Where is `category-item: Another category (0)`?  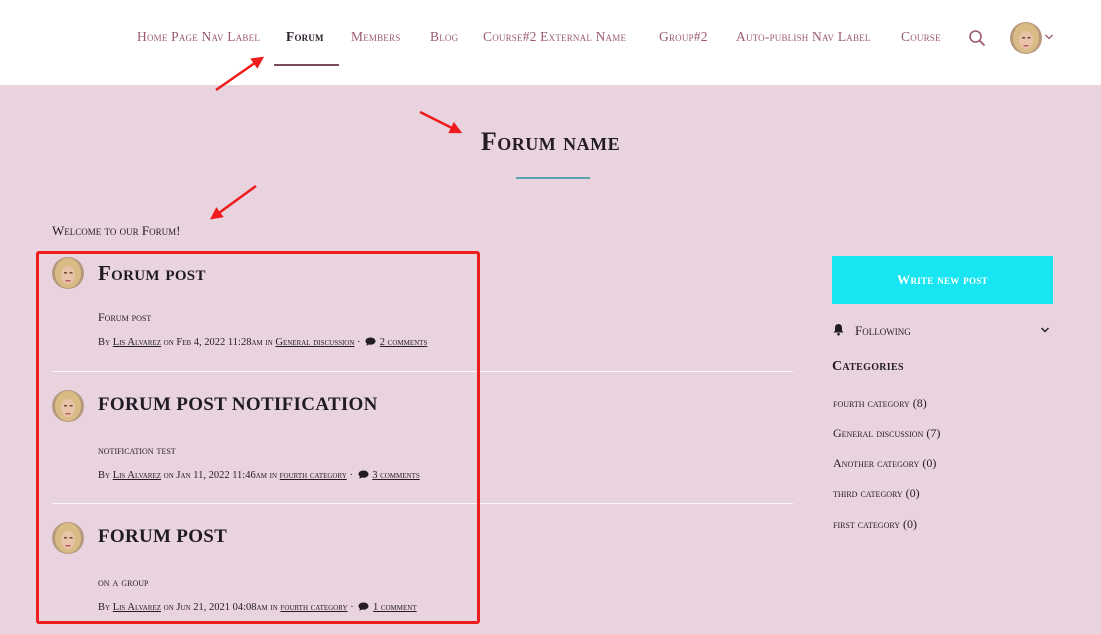 category-item: Another category (0) is located at coordinates (884, 463).